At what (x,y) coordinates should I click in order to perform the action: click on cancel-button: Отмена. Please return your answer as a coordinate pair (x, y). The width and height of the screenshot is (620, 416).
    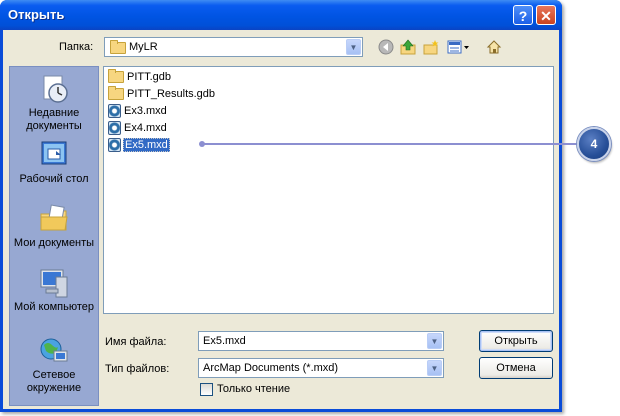
    Looking at the image, I should click on (516, 368).